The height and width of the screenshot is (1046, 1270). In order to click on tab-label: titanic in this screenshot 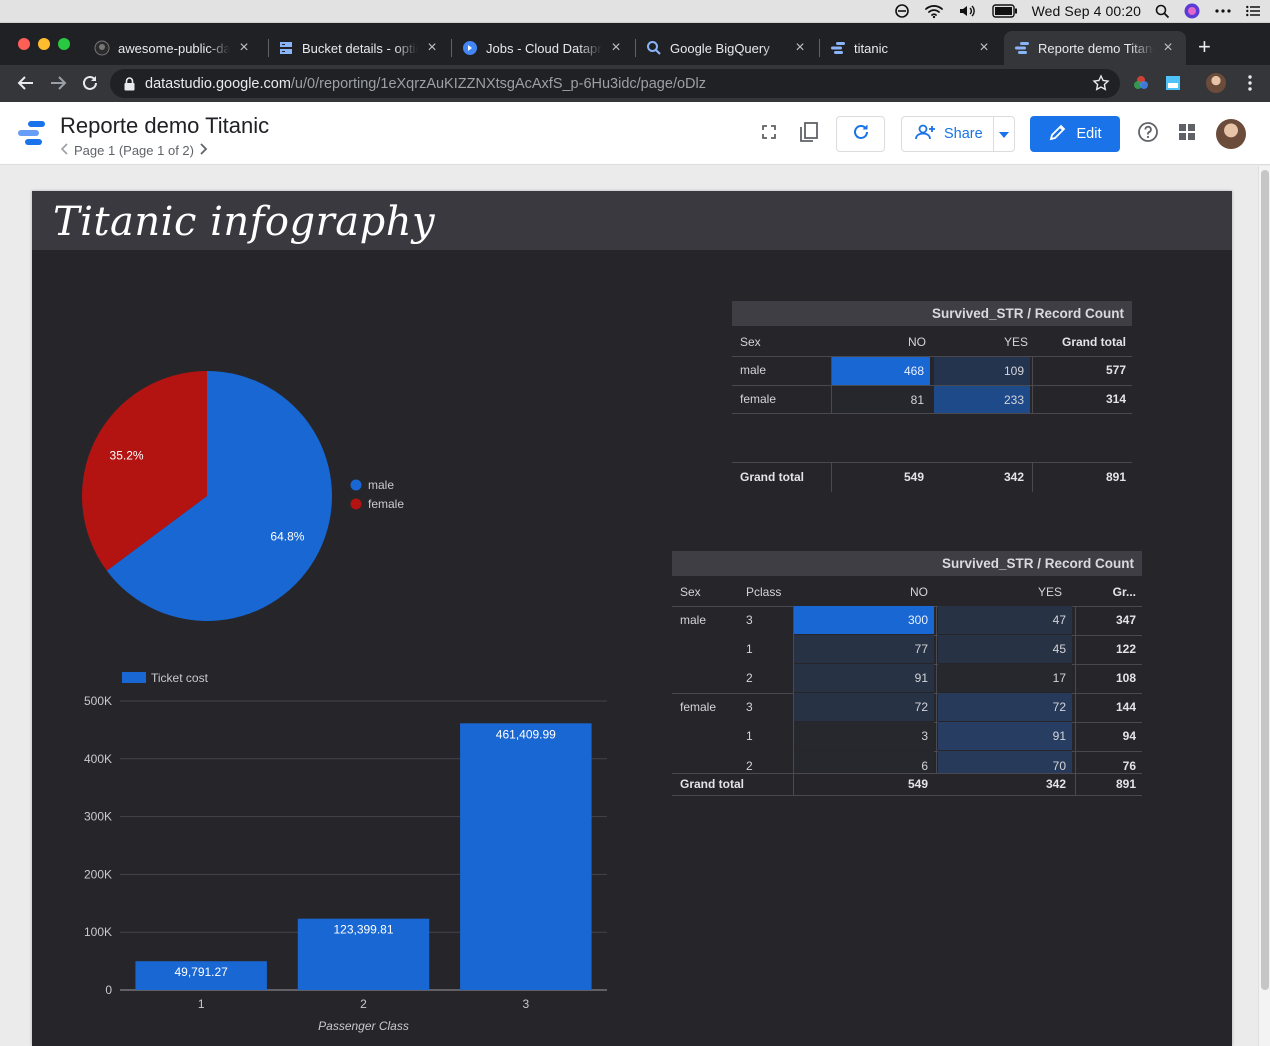, I will do `click(871, 48)`.